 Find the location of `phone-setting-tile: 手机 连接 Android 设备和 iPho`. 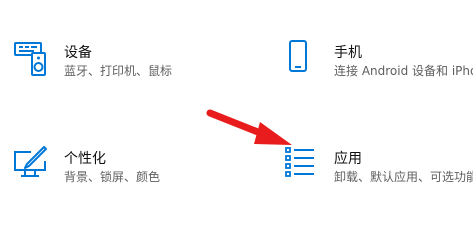

phone-setting-tile: 手机 连接 Android 设备和 iPho is located at coordinates (378, 65).